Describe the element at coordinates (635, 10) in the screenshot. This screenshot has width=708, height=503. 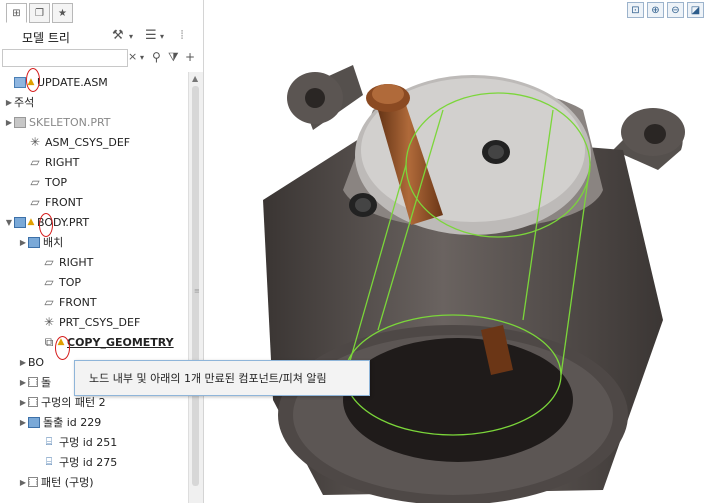
I see `refit-icon: ⊡` at that location.